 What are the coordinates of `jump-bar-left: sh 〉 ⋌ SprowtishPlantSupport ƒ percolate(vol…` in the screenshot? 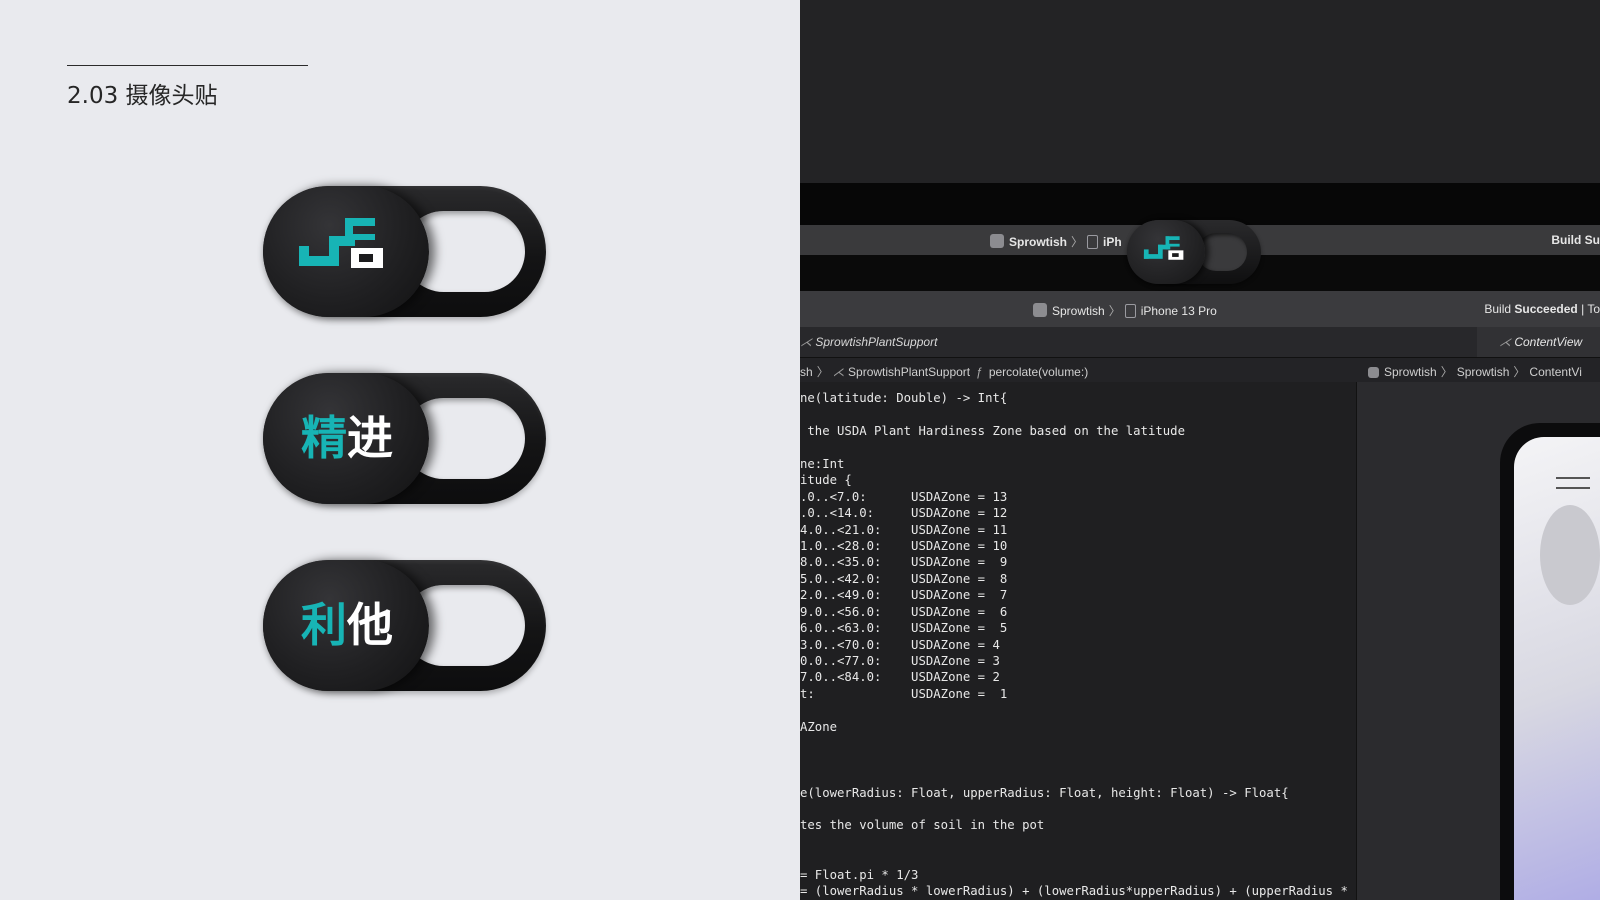 It's located at (944, 371).